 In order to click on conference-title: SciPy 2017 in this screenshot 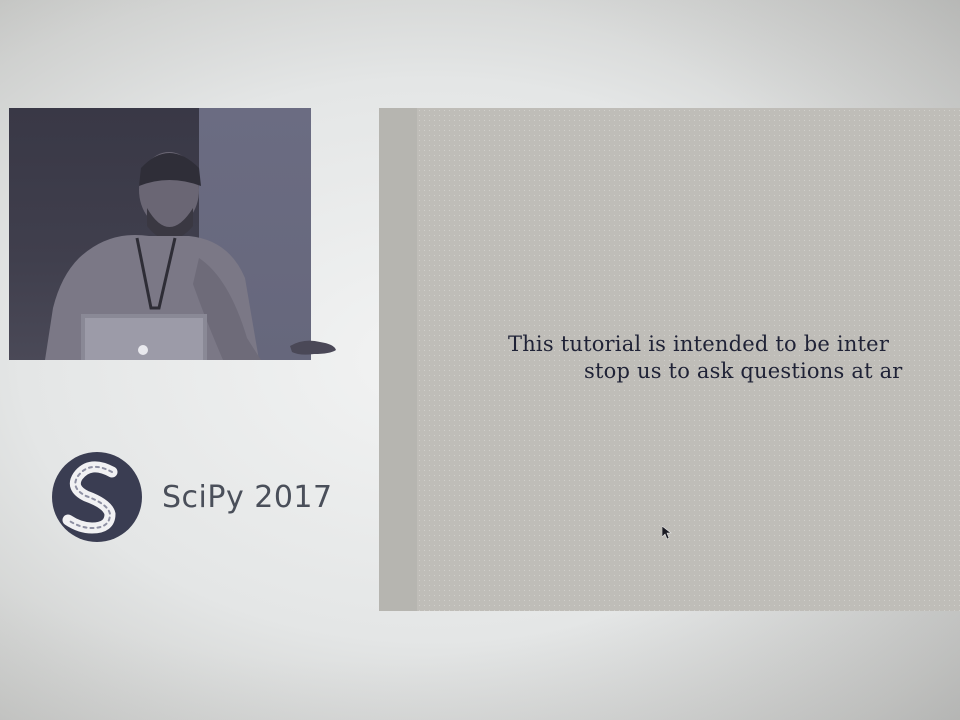, I will do `click(247, 497)`.